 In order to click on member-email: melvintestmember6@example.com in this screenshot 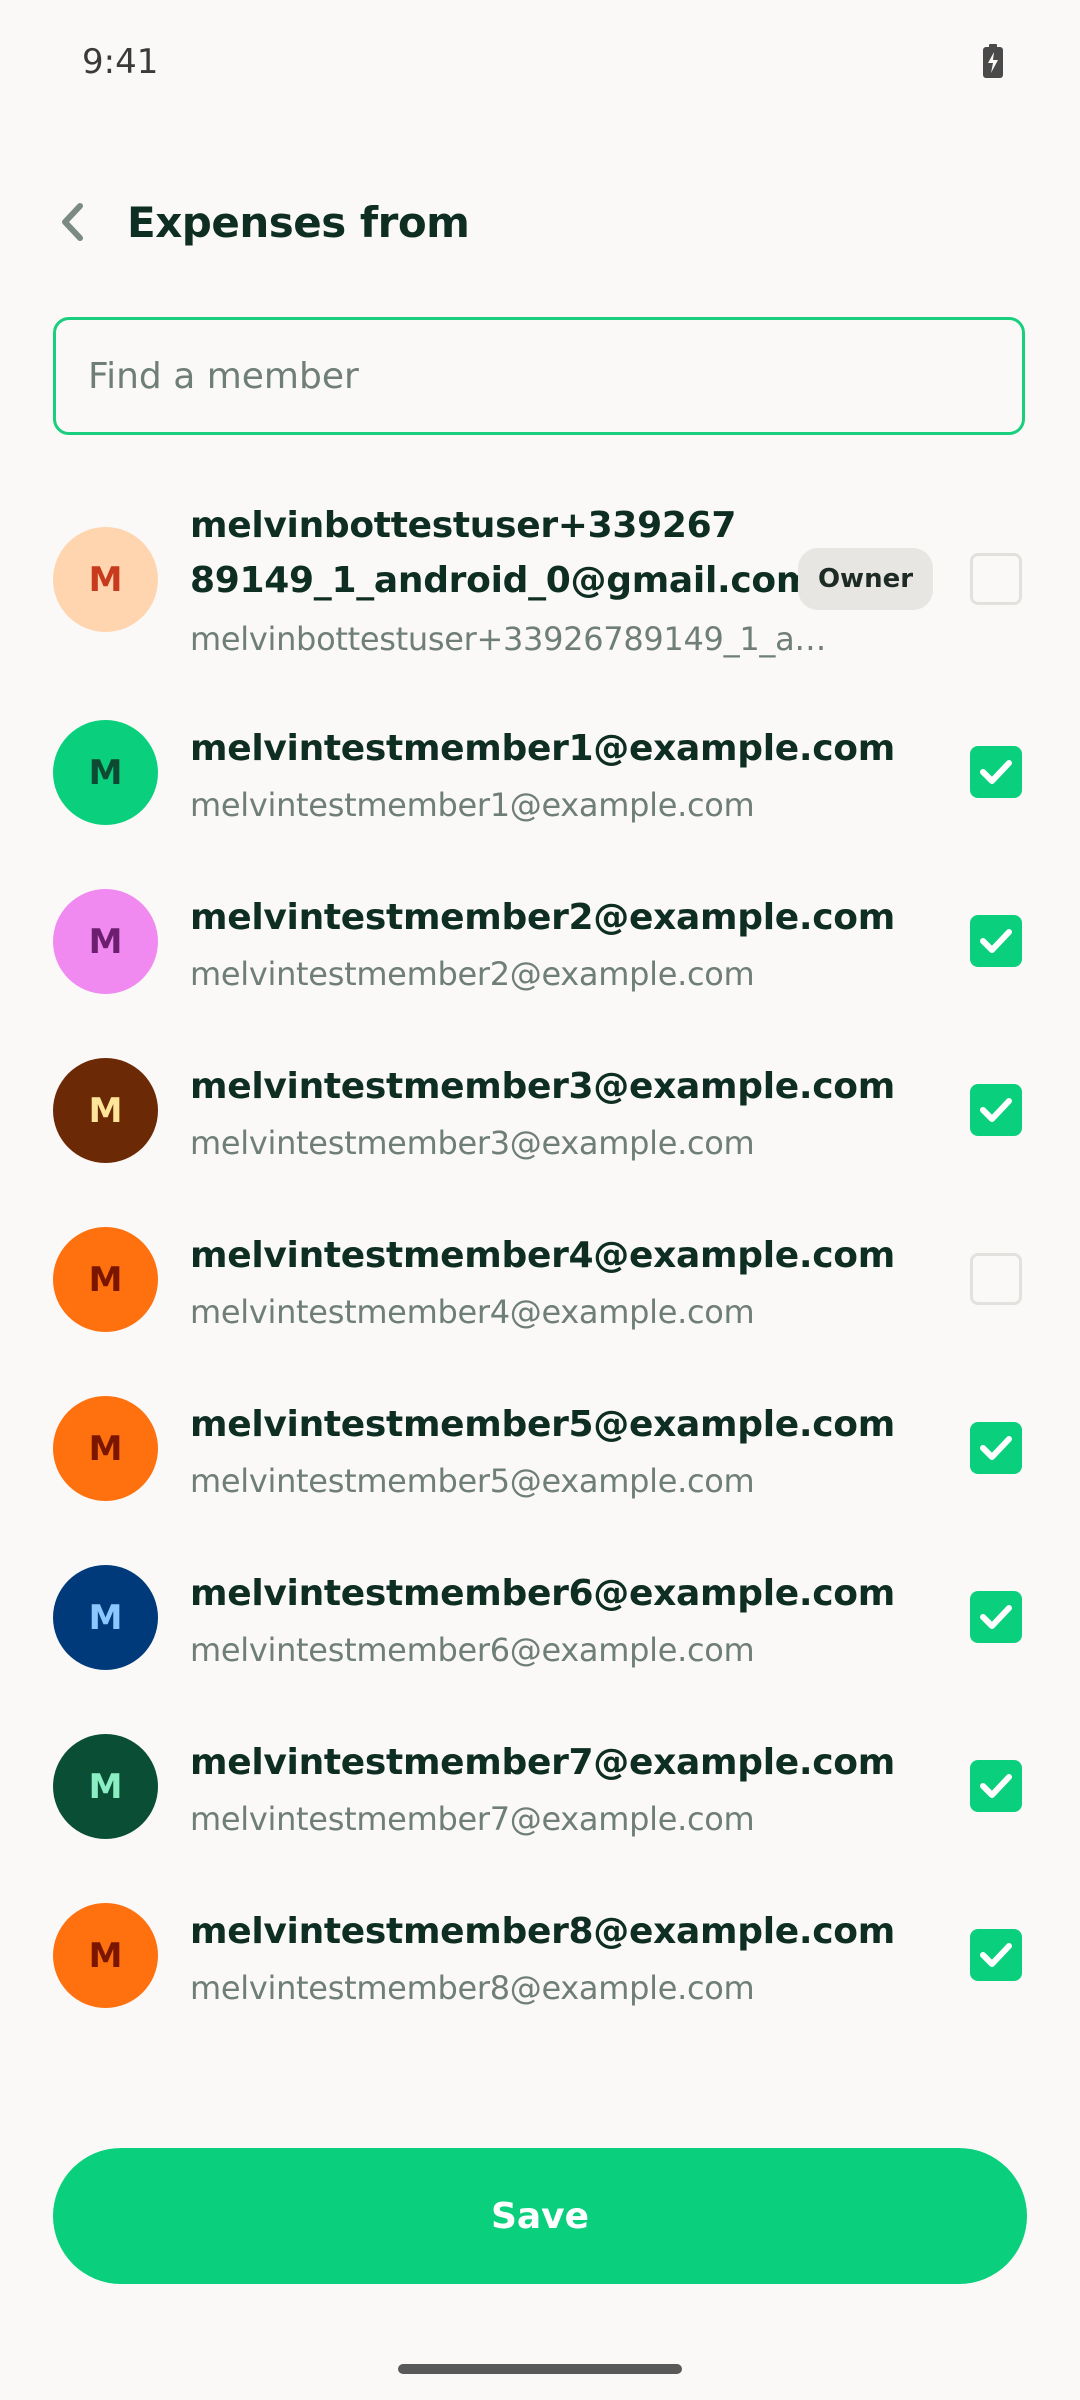, I will do `click(472, 1650)`.